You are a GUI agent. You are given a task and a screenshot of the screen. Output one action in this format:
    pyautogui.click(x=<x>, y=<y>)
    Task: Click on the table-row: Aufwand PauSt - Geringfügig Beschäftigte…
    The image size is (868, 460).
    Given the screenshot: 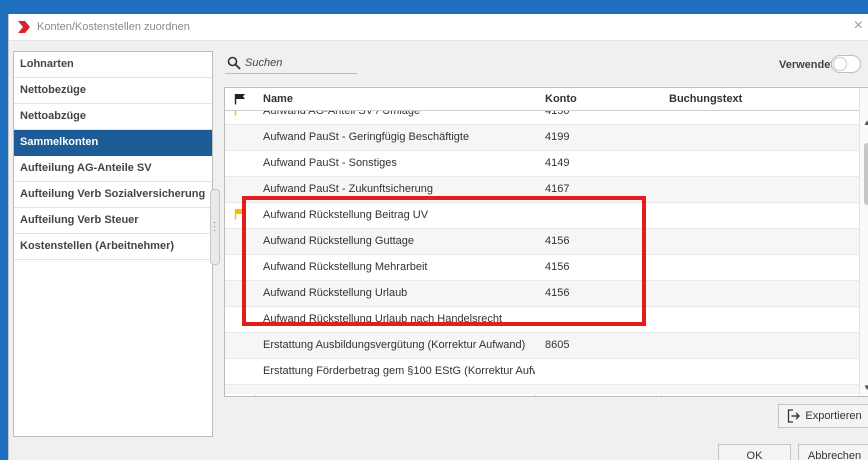 What is the action you would take?
    pyautogui.click(x=542, y=138)
    